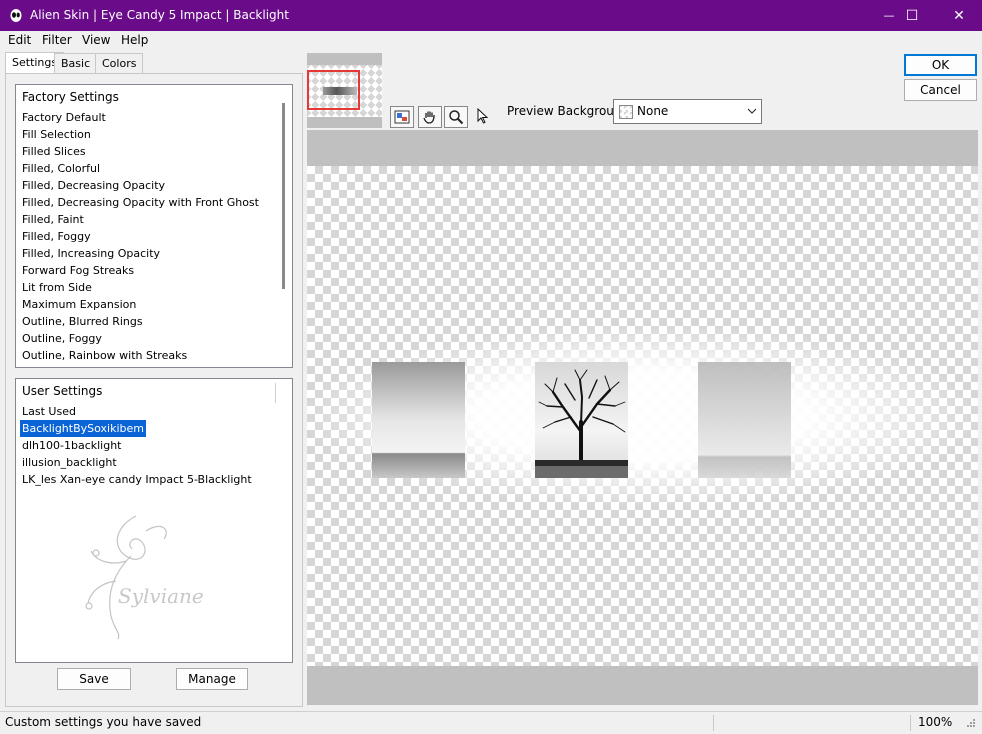  I want to click on cancel-button: Cancel, so click(940, 90).